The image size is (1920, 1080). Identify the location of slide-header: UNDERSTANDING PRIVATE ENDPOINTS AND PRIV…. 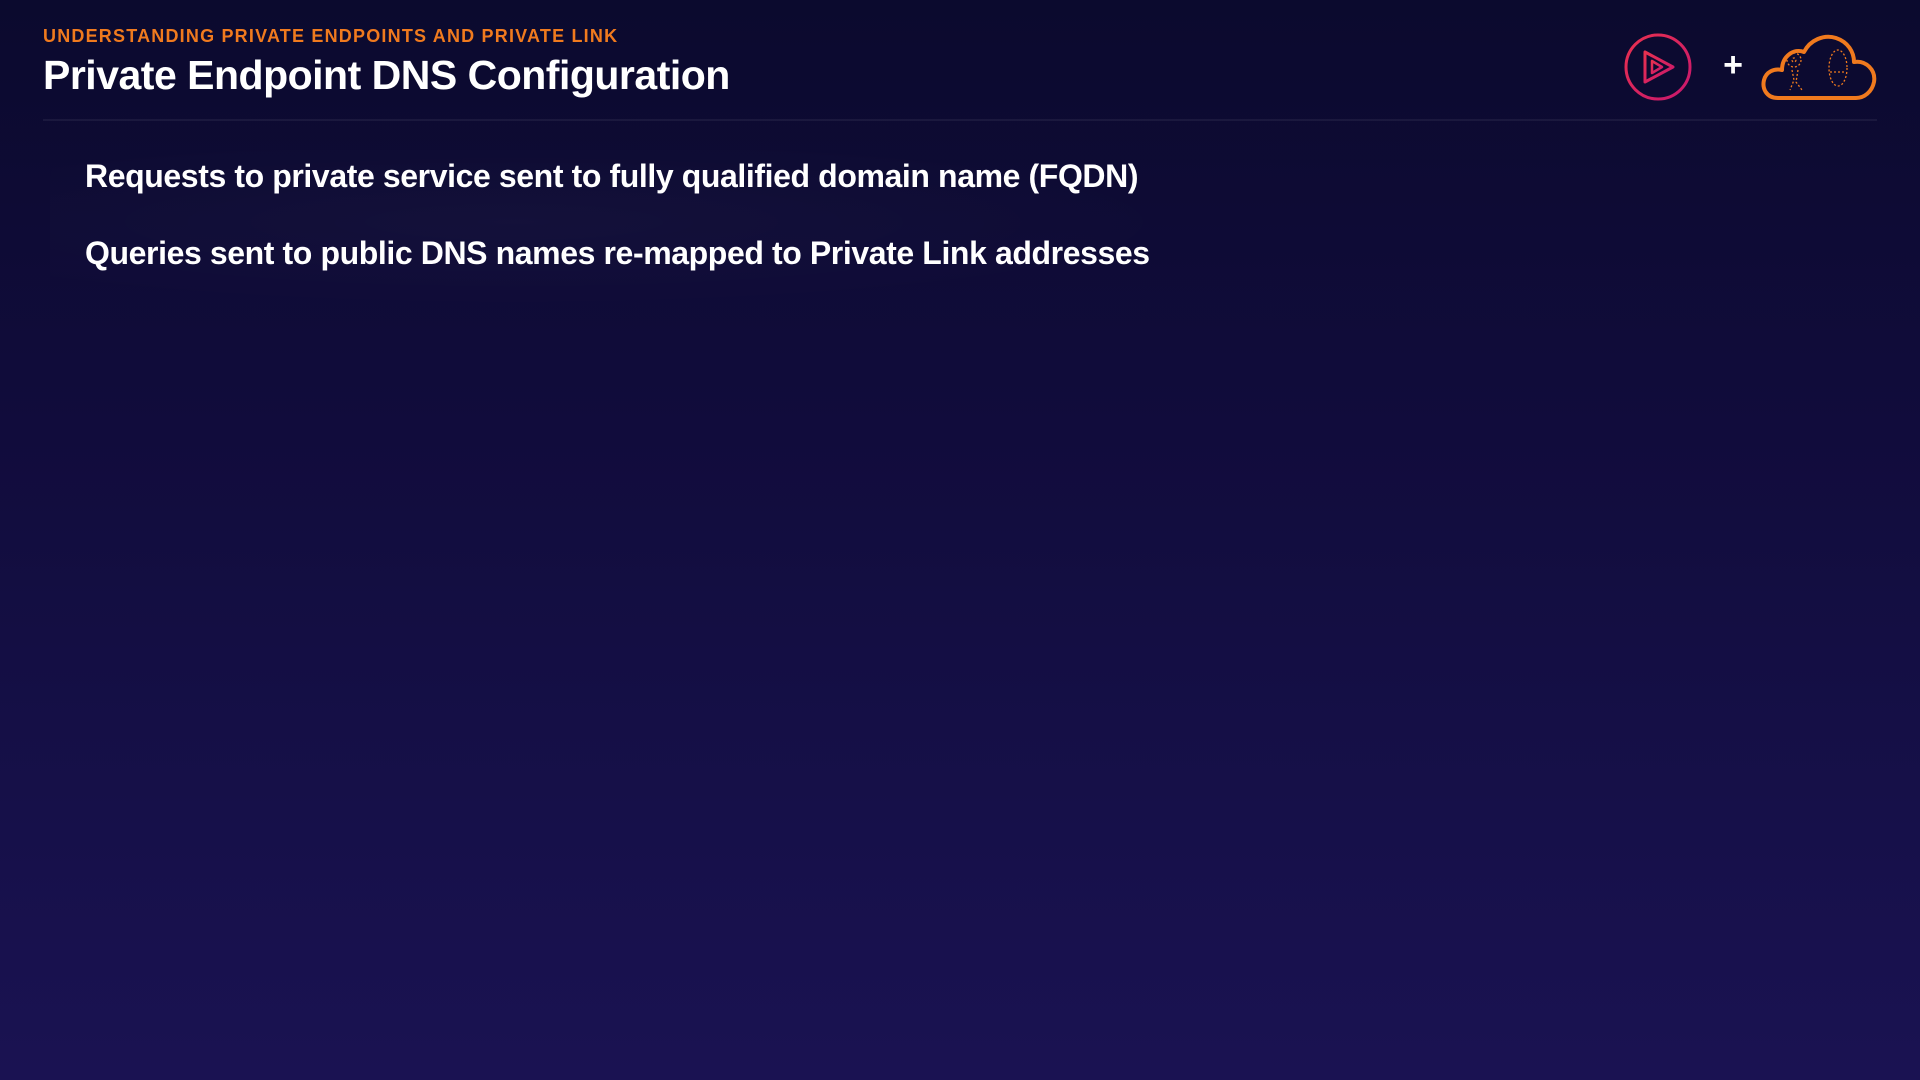
(386, 62).